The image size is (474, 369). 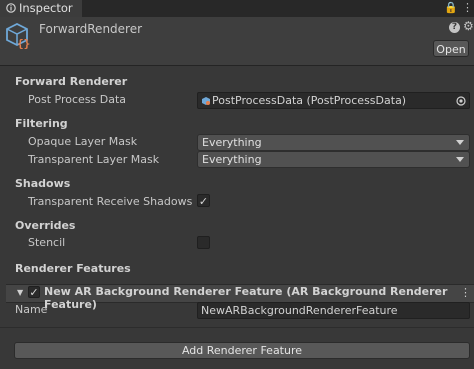 What do you see at coordinates (465, 292) in the screenshot?
I see `feature-menu-icon: ⋮` at bounding box center [465, 292].